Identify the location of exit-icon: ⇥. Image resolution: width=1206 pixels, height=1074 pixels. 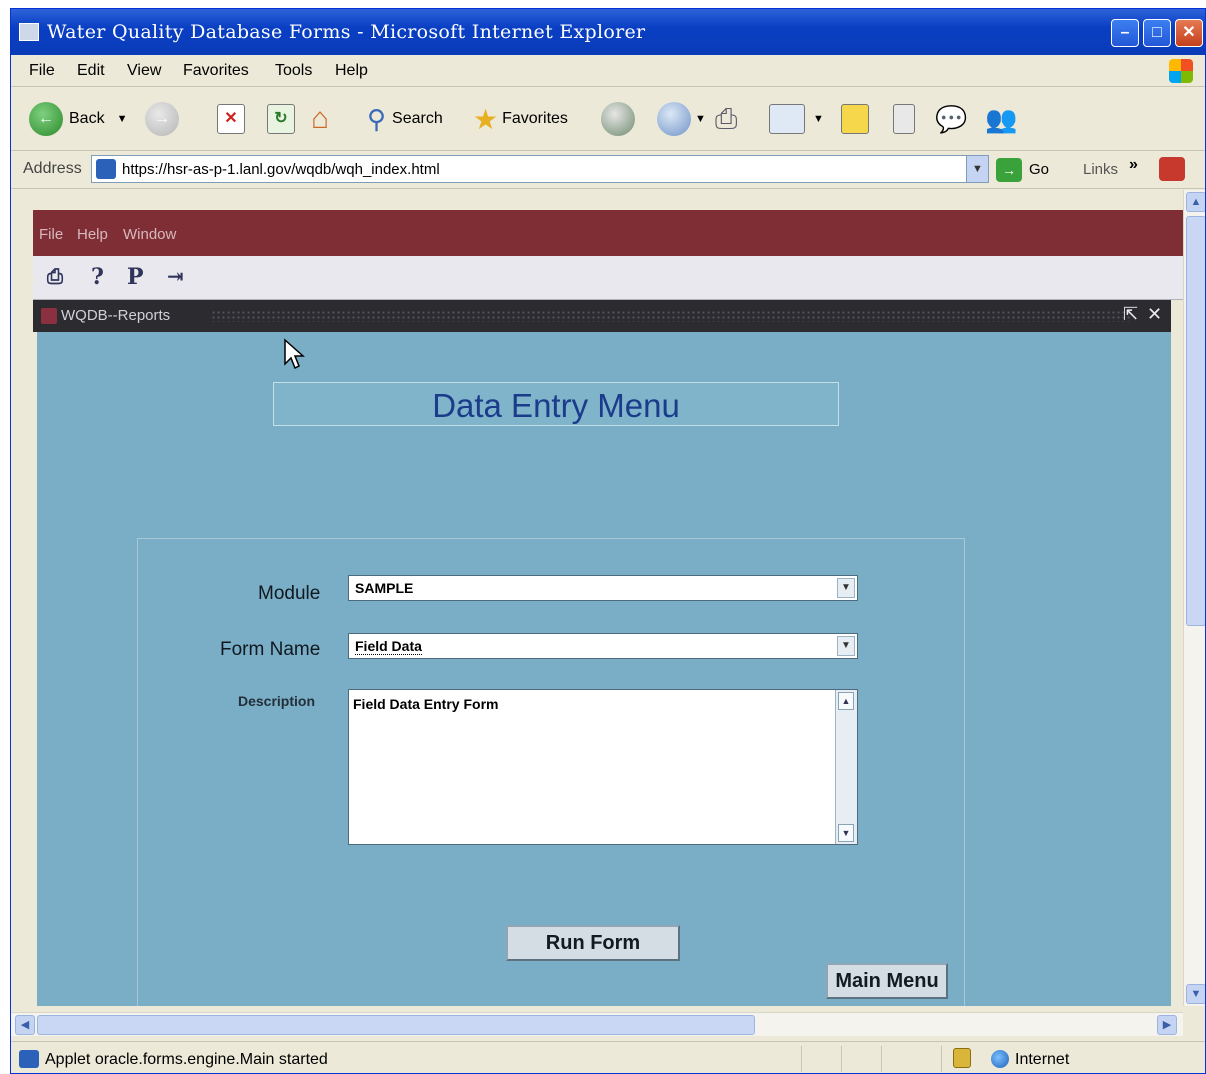
(175, 276).